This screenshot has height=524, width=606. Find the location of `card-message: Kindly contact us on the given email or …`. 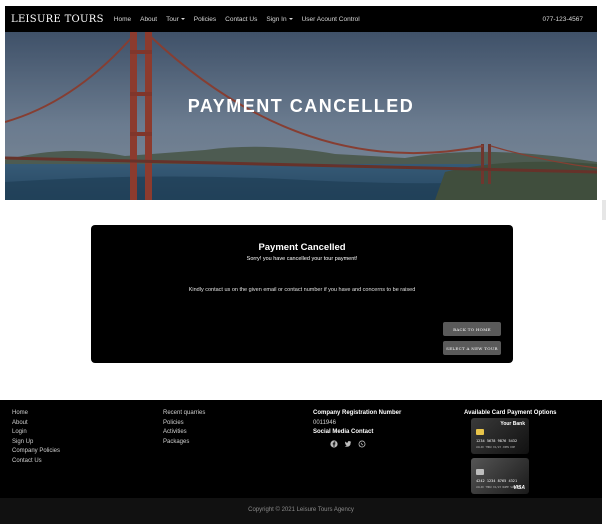

card-message: Kindly contact us on the given email or … is located at coordinates (302, 290).